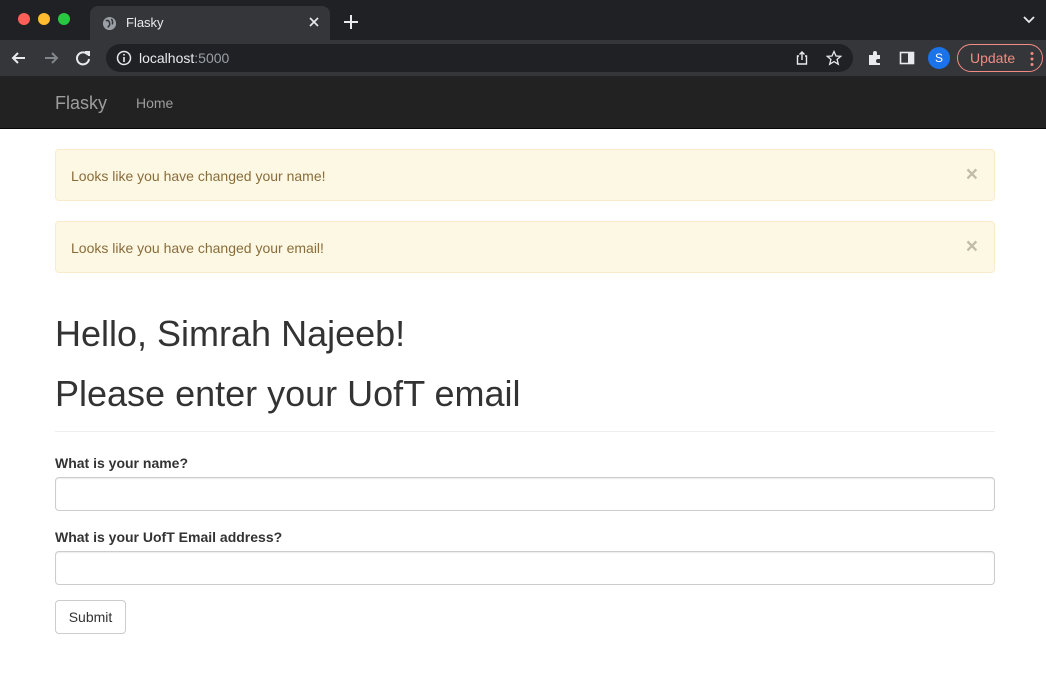 This screenshot has width=1046, height=697. Describe the element at coordinates (525, 568) in the screenshot. I see `email-field` at that location.